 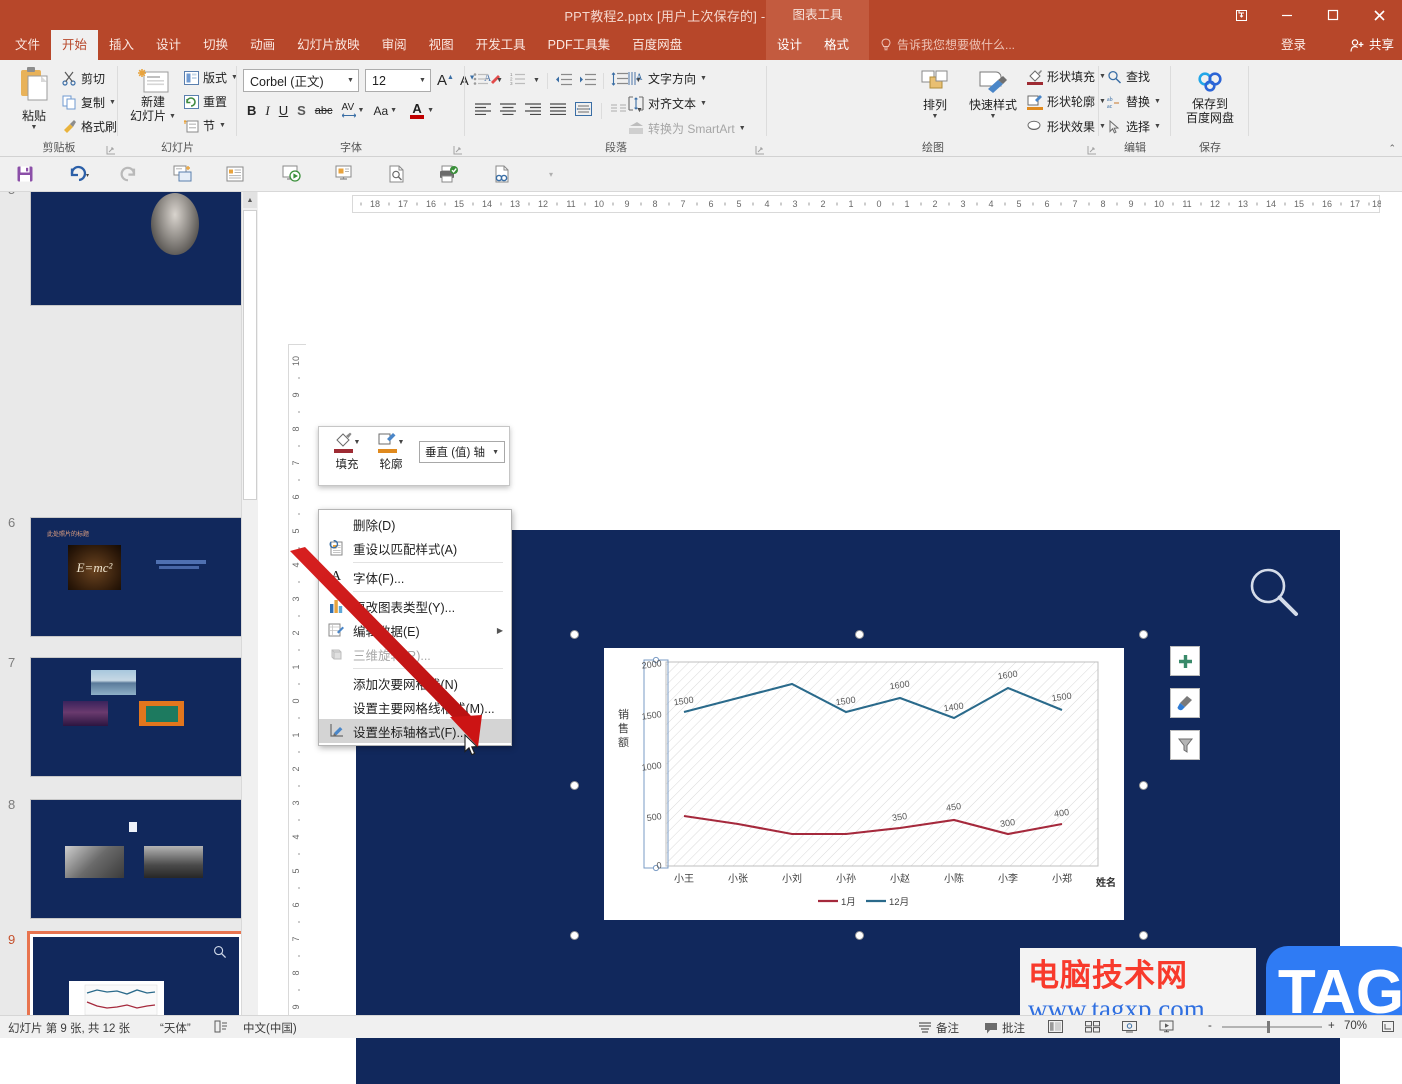 I want to click on paste-caret-icon: ▼, so click(x=34, y=127).